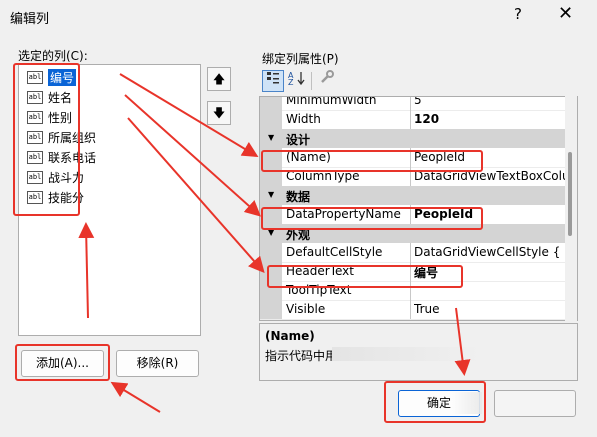 Image resolution: width=597 pixels, height=437 pixels. I want to click on arrow-to-add, so click(135, 397).